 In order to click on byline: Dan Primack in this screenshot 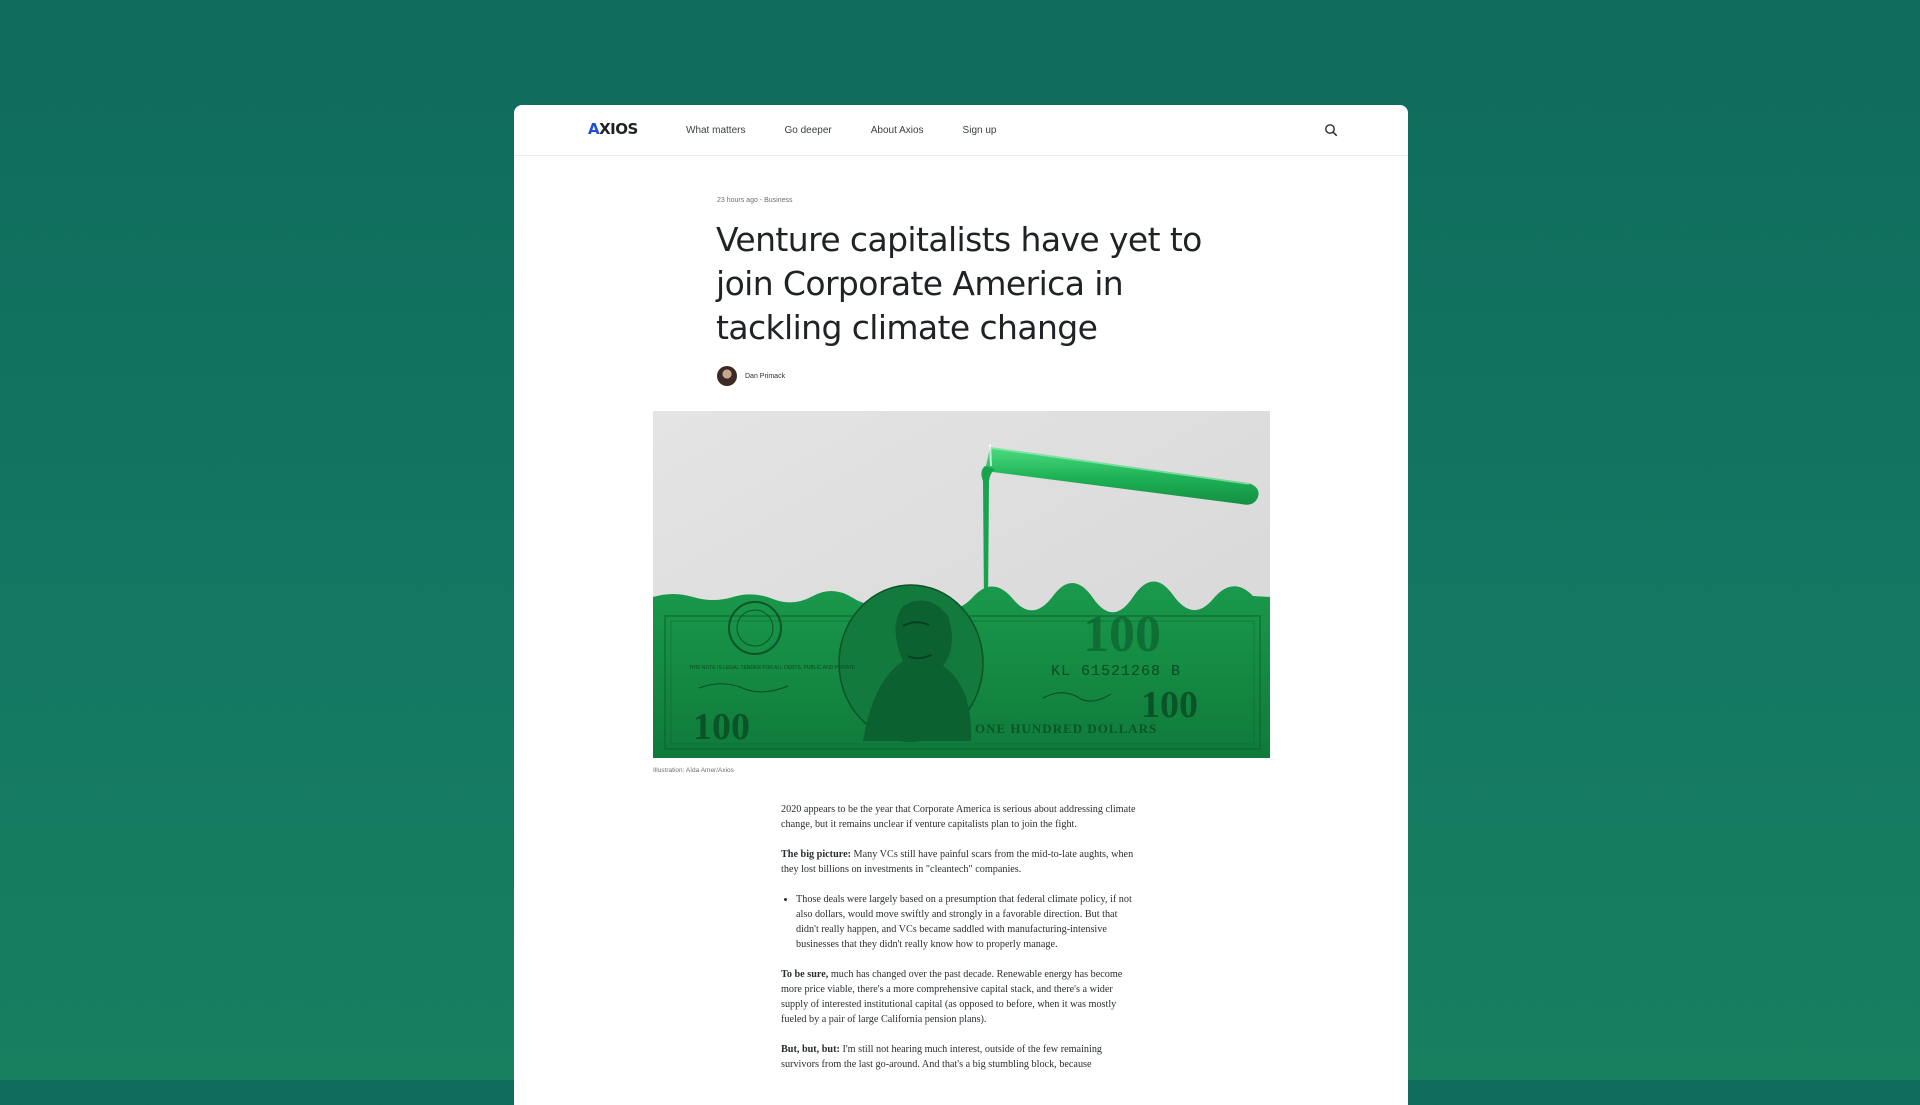, I will do `click(751, 376)`.